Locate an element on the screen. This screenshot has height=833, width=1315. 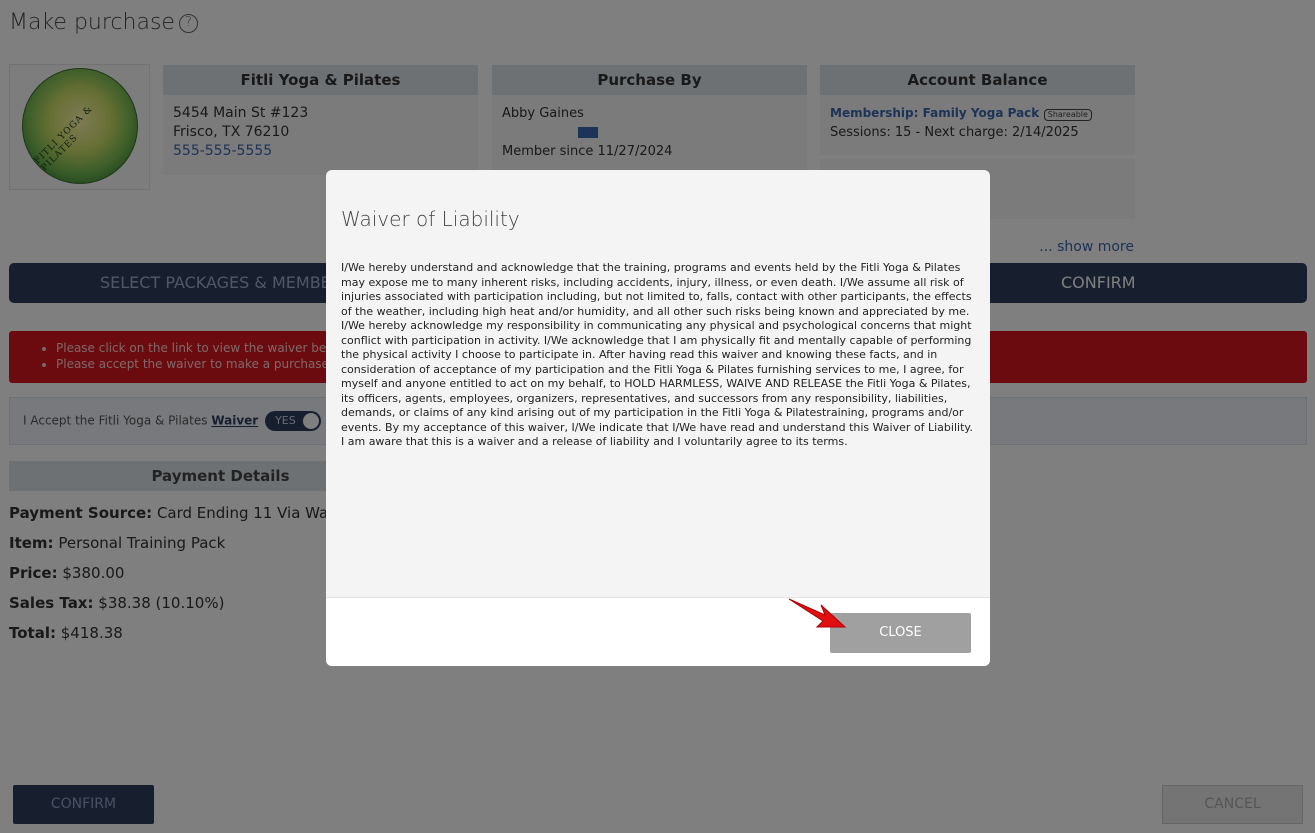
red-arrow-icon is located at coordinates (817, 613).